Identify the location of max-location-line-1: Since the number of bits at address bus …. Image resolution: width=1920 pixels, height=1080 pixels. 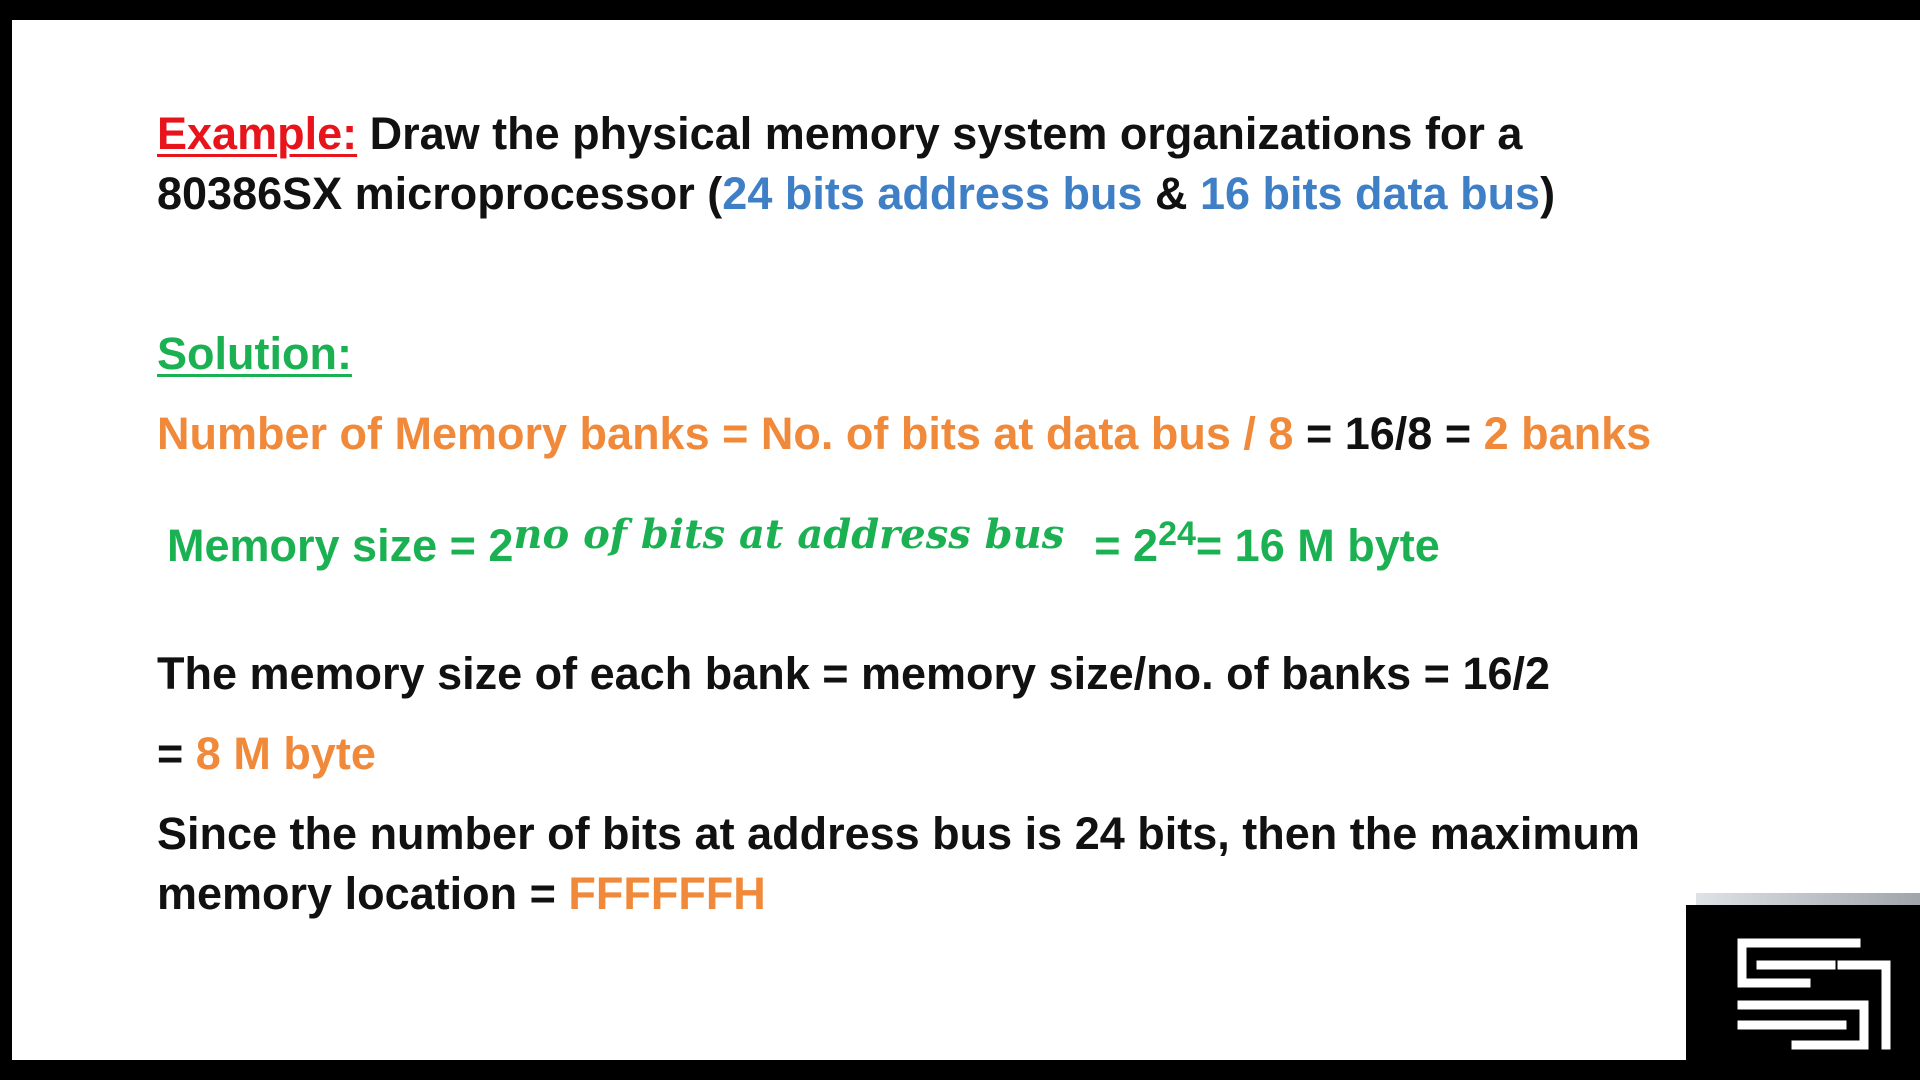
(898, 834).